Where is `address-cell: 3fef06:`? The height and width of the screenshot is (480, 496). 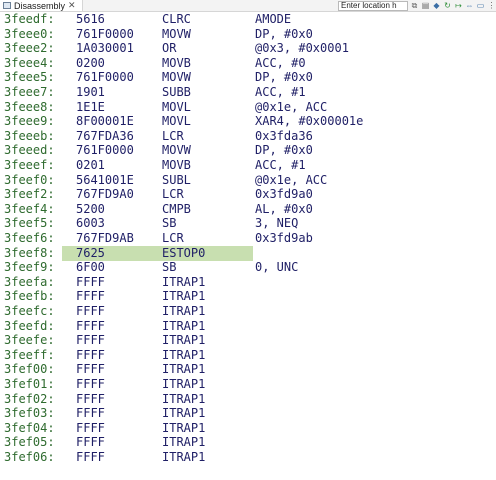
address-cell: 3fef06: is located at coordinates (29, 457).